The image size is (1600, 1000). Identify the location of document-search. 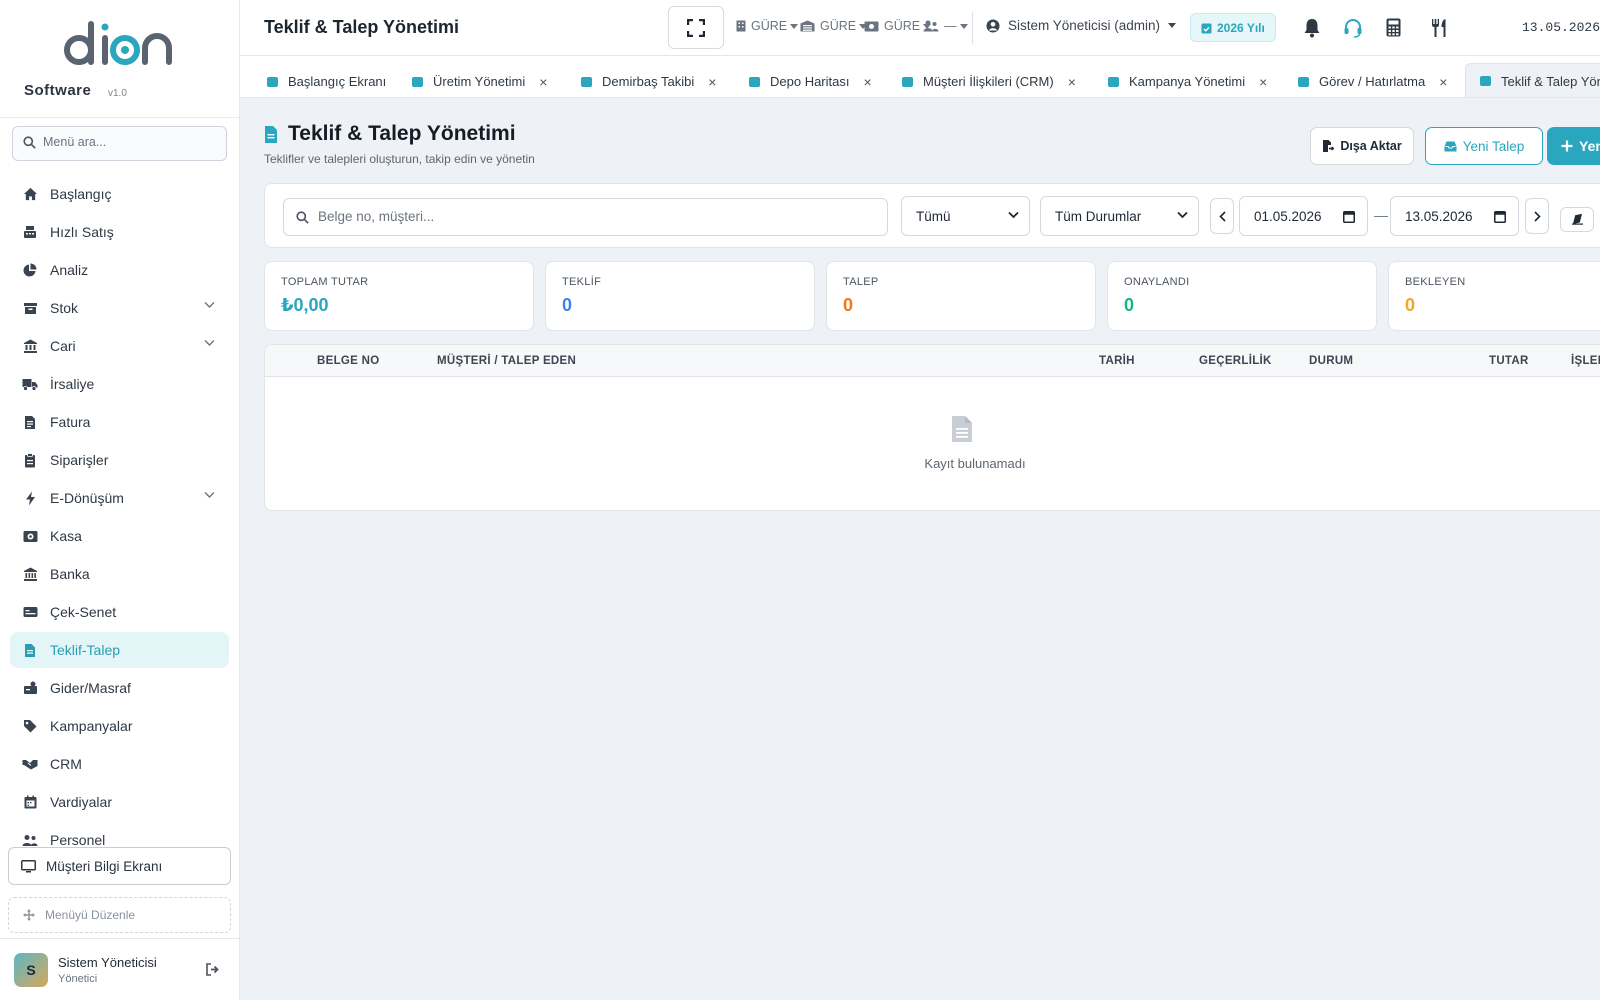
(585, 217).